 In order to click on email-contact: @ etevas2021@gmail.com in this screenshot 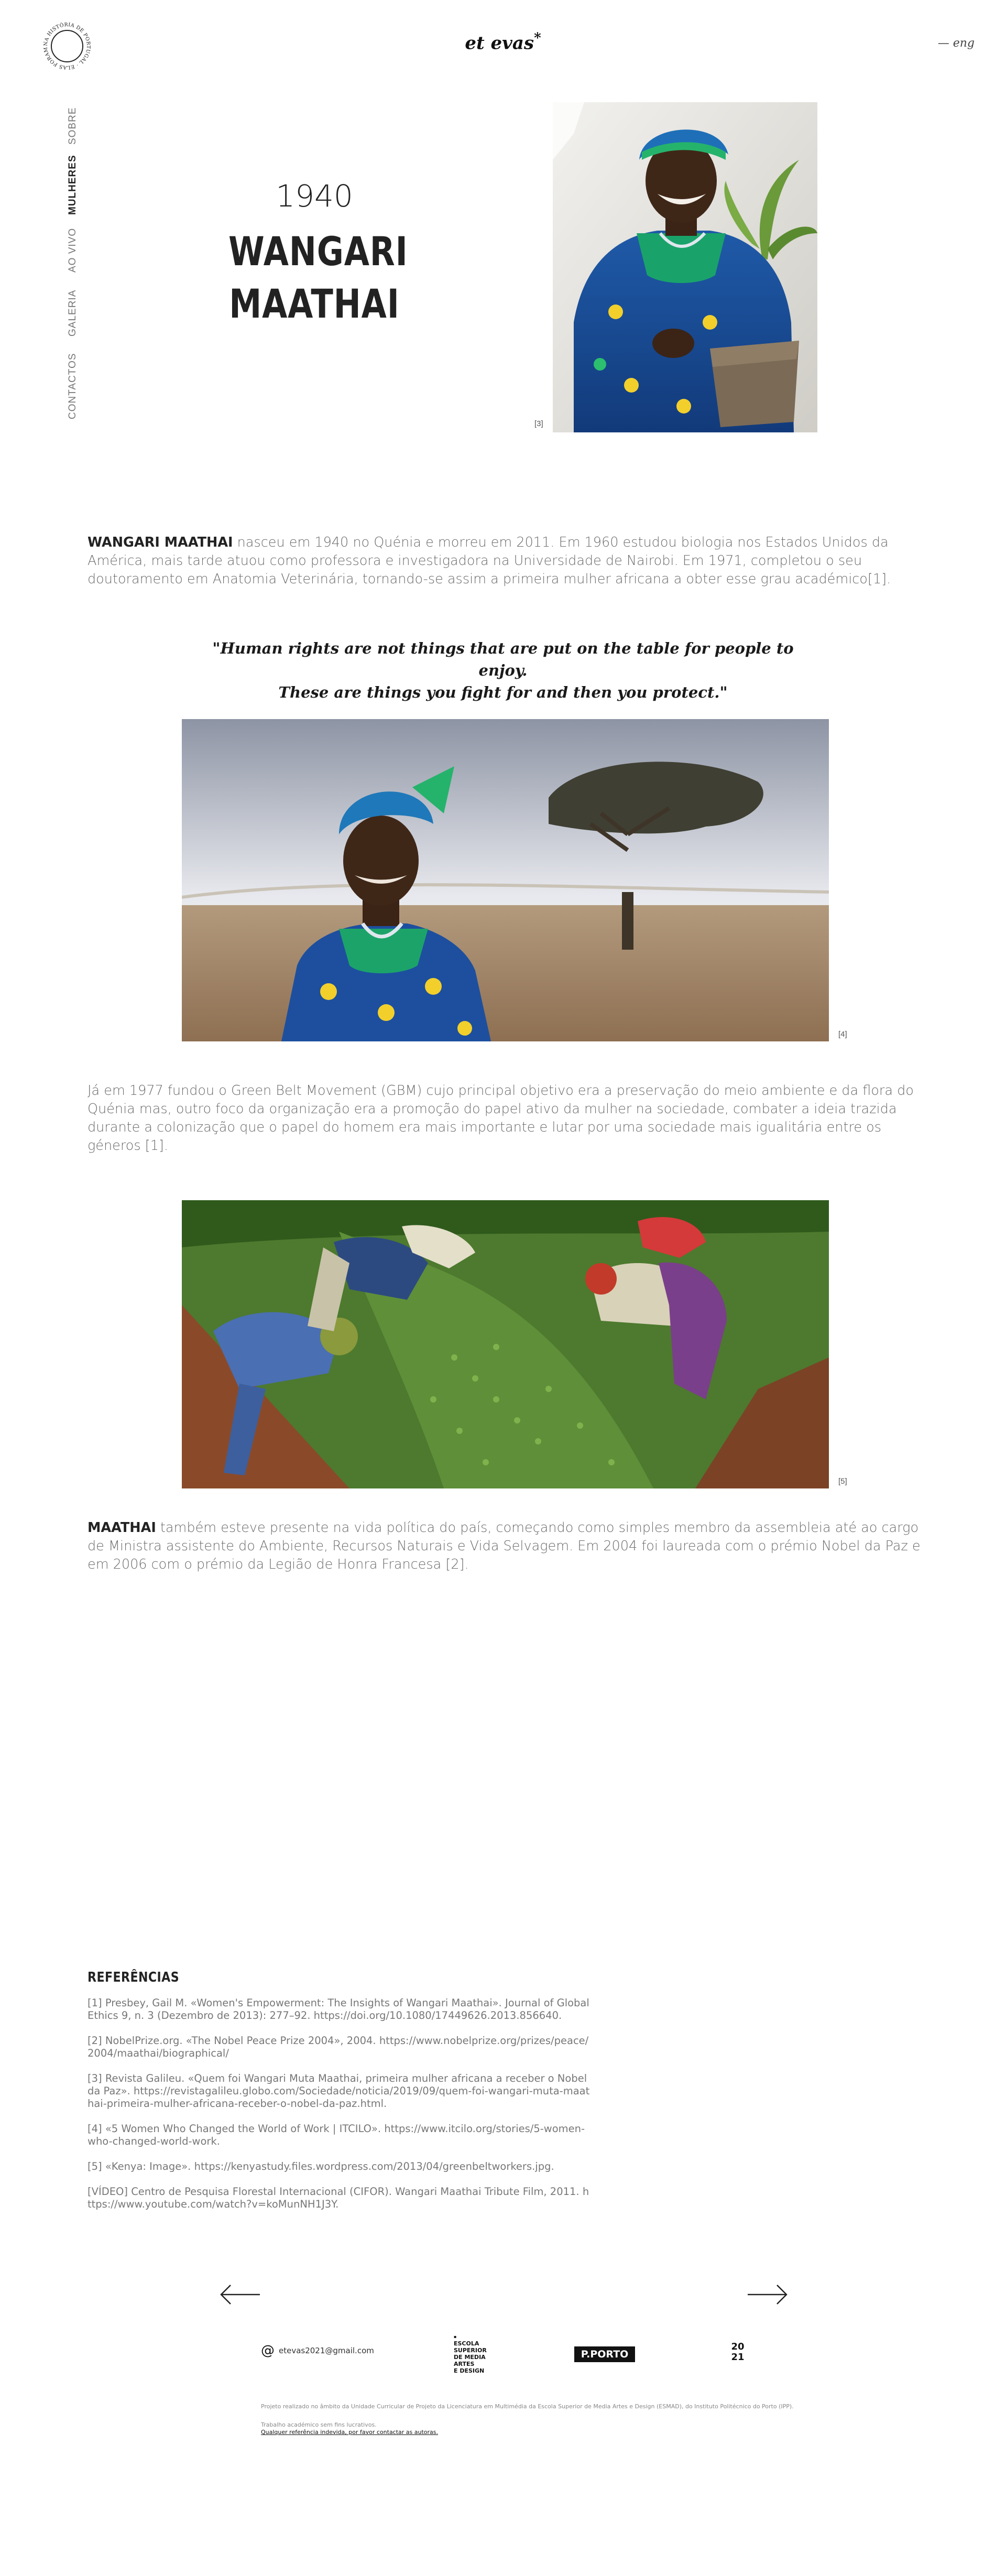, I will do `click(317, 2350)`.